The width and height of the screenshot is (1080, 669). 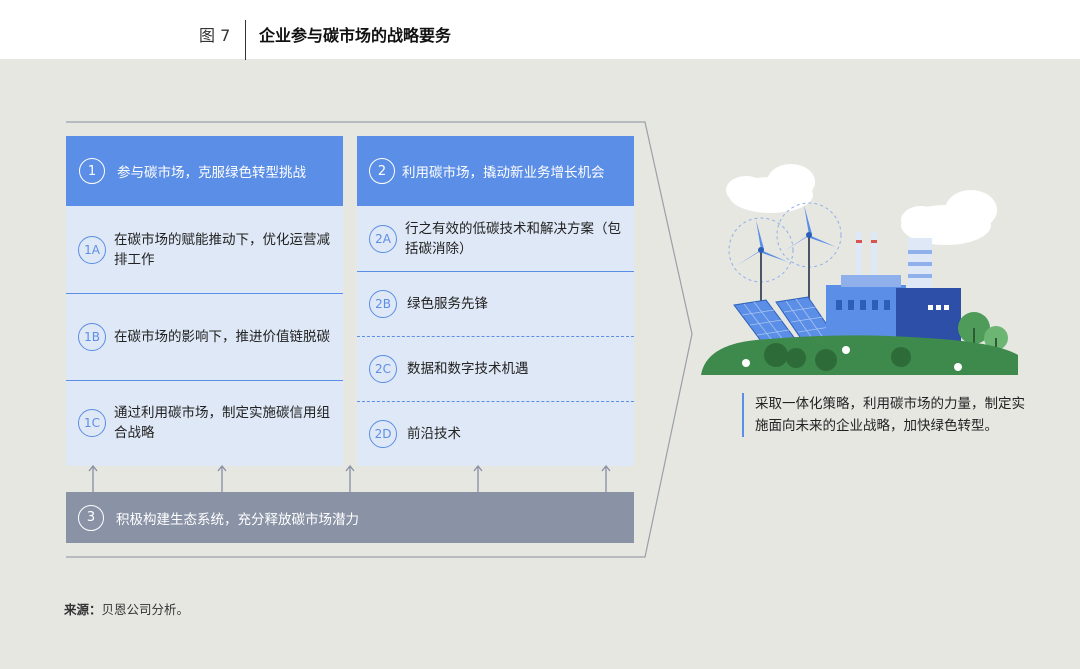 I want to click on green-industry-illustration, so click(x=859, y=269).